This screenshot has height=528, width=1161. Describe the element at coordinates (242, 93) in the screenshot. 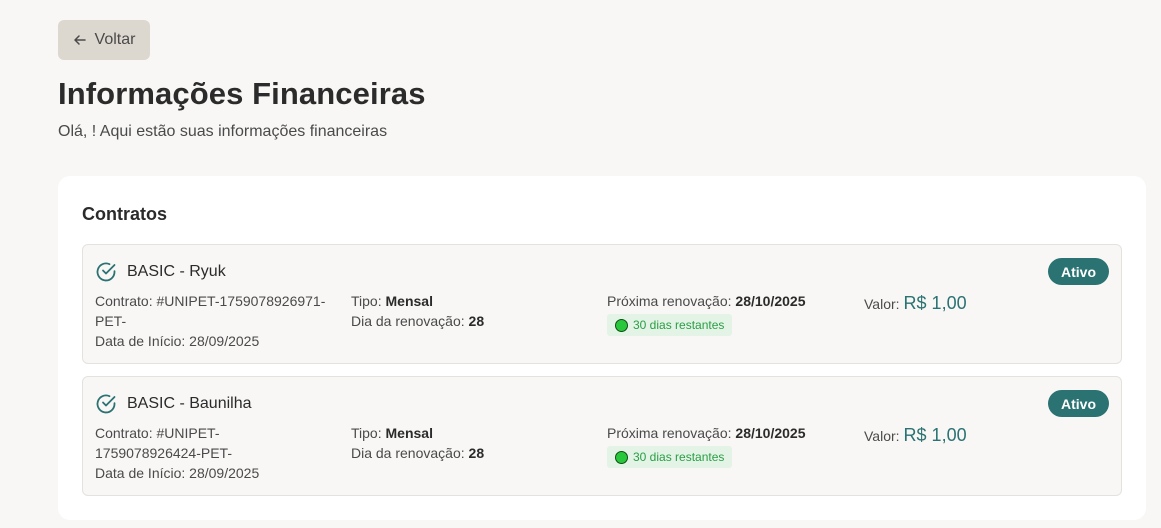

I see `page-title: Informações Financeiras` at that location.